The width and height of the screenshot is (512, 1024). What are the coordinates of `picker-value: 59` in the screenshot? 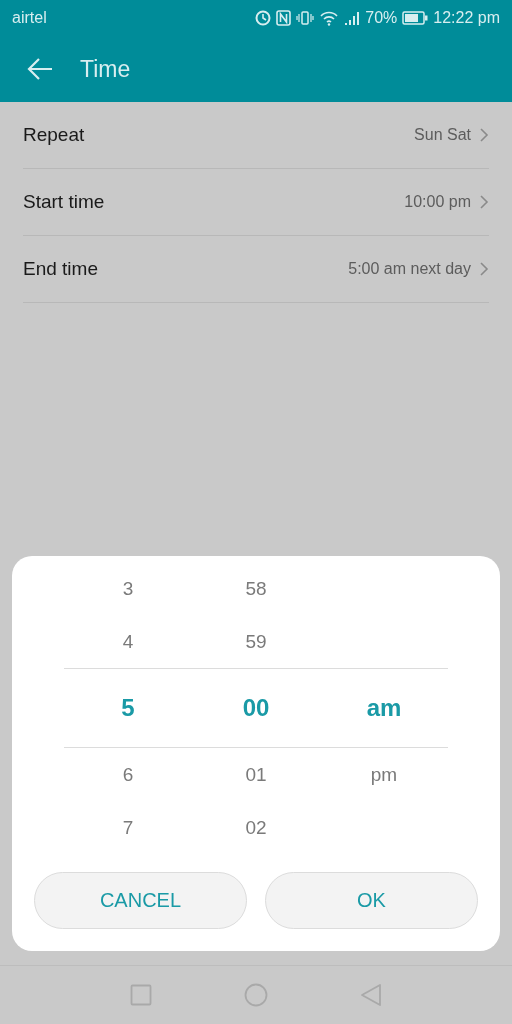 It's located at (256, 641).